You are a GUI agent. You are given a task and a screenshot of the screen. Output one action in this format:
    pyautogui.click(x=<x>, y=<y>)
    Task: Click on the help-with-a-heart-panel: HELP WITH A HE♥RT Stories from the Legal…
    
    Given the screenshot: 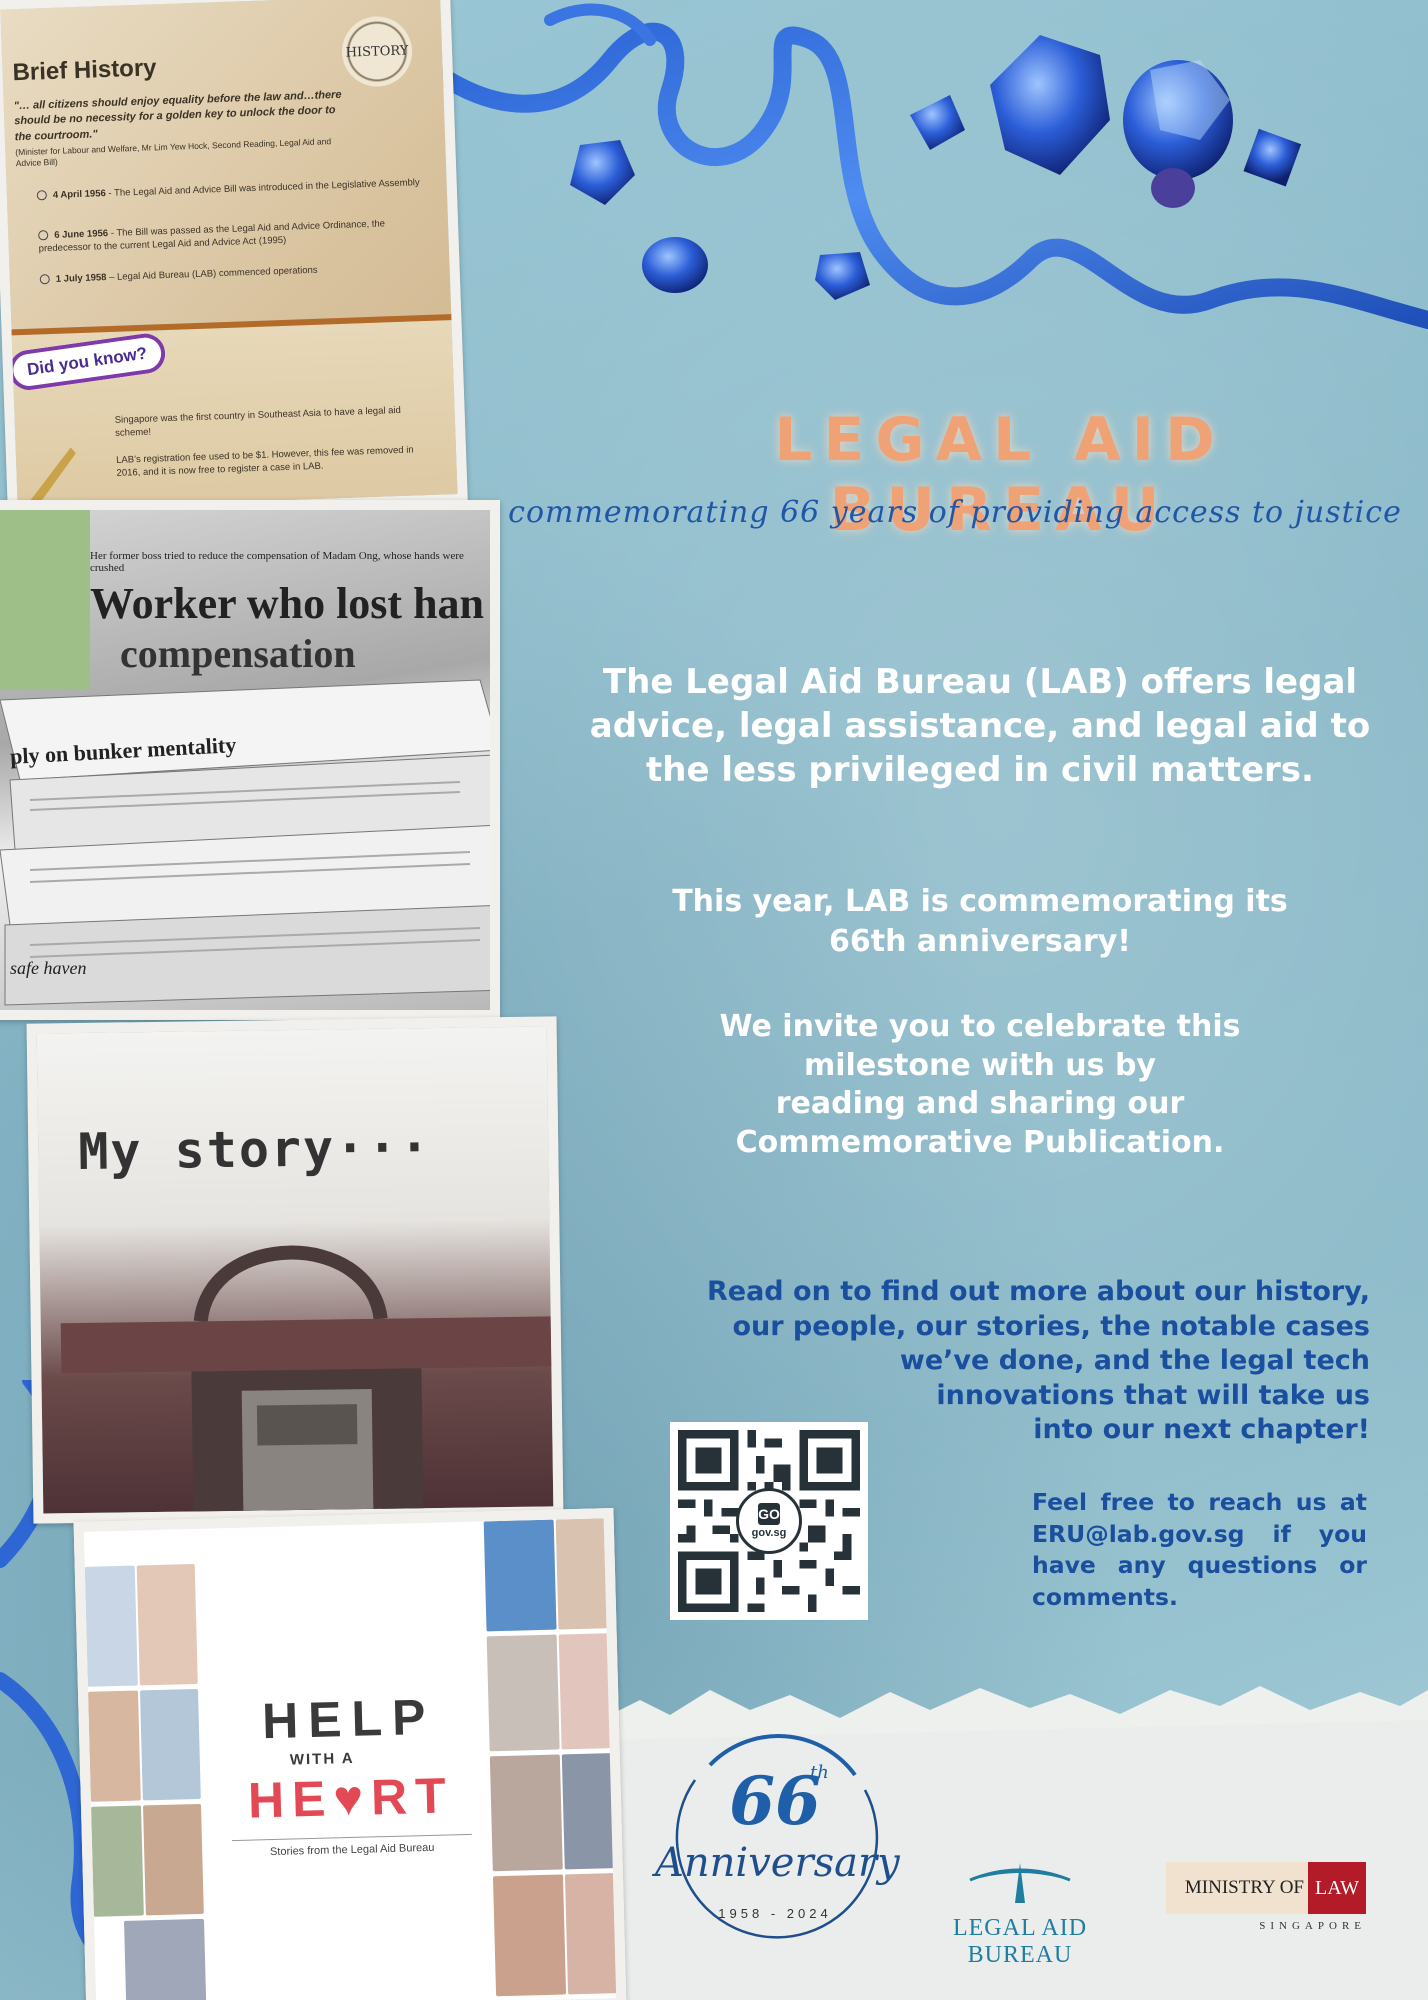 What is the action you would take?
    pyautogui.click(x=350, y=1754)
    